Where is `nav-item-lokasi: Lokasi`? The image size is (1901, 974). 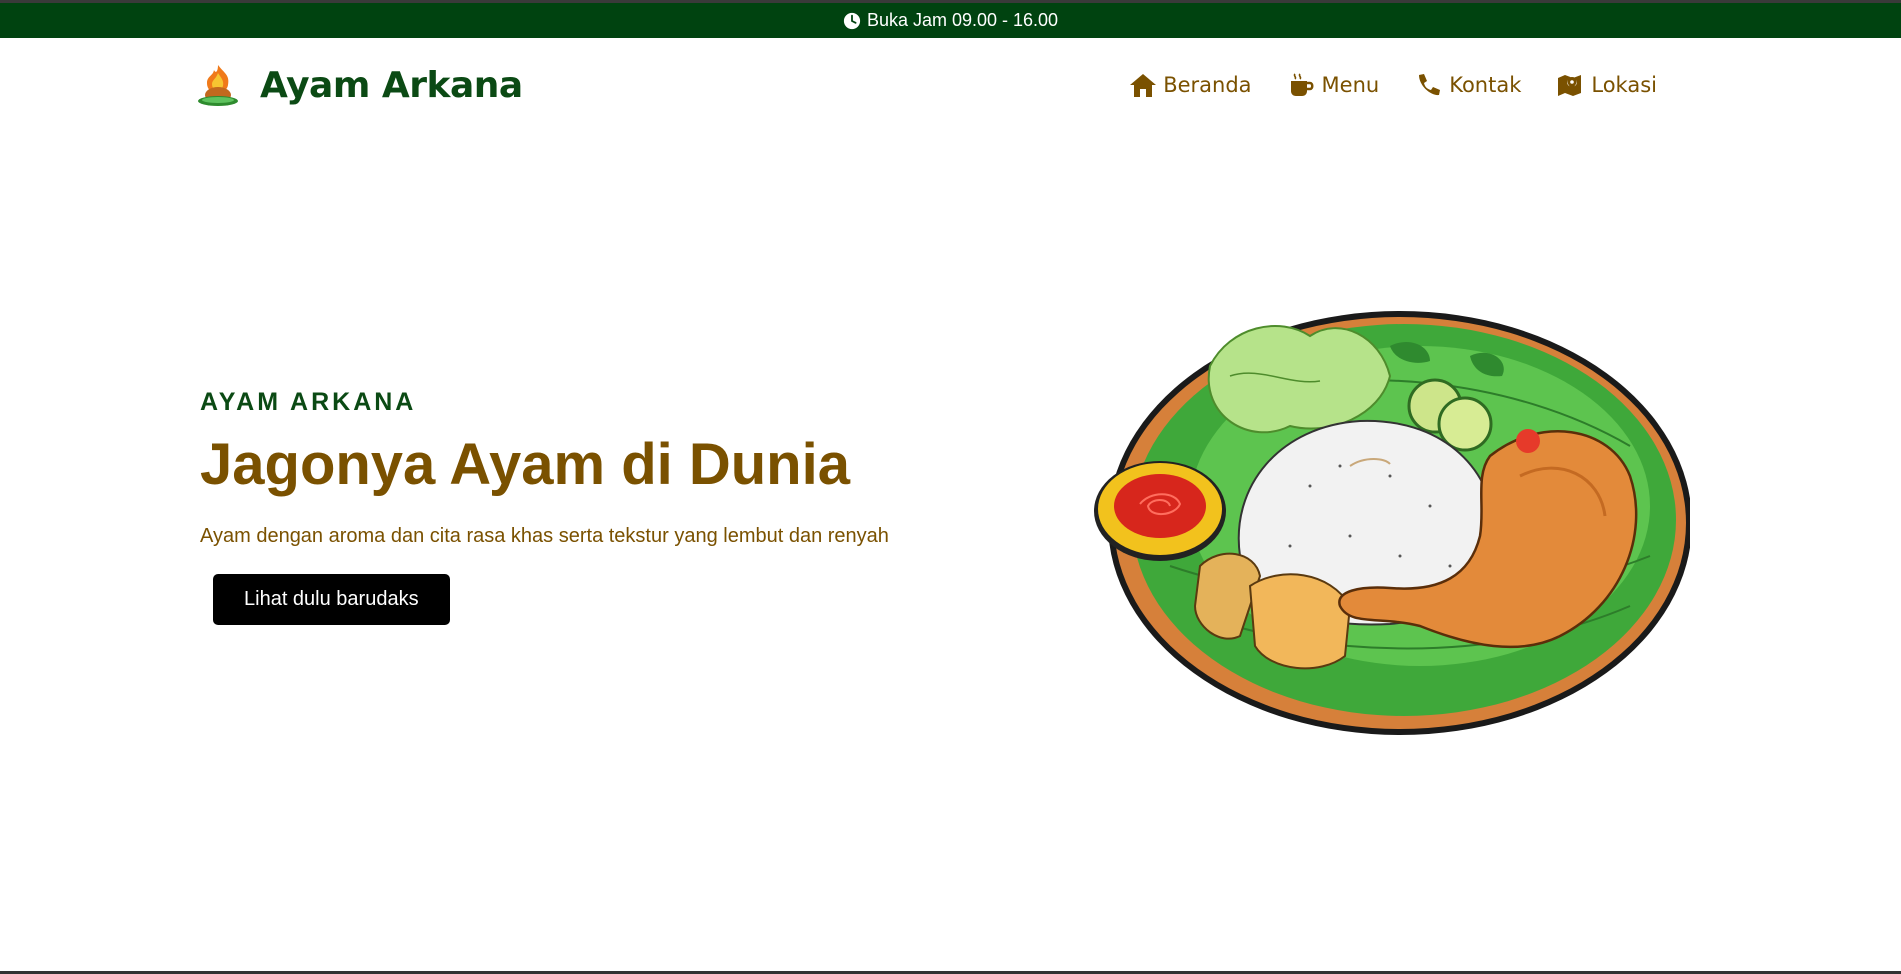
nav-item-lokasi: Lokasi is located at coordinates (1607, 85).